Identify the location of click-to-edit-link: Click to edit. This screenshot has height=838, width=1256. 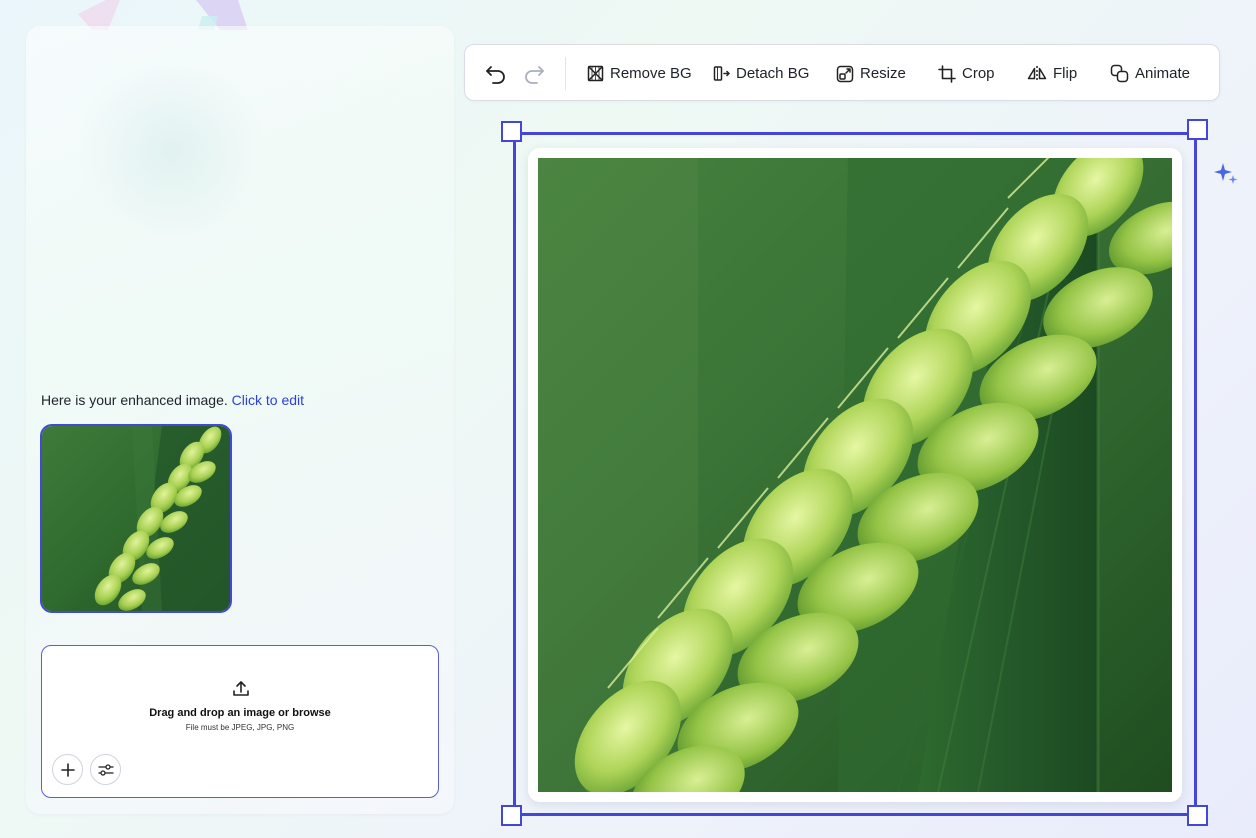
(268, 400).